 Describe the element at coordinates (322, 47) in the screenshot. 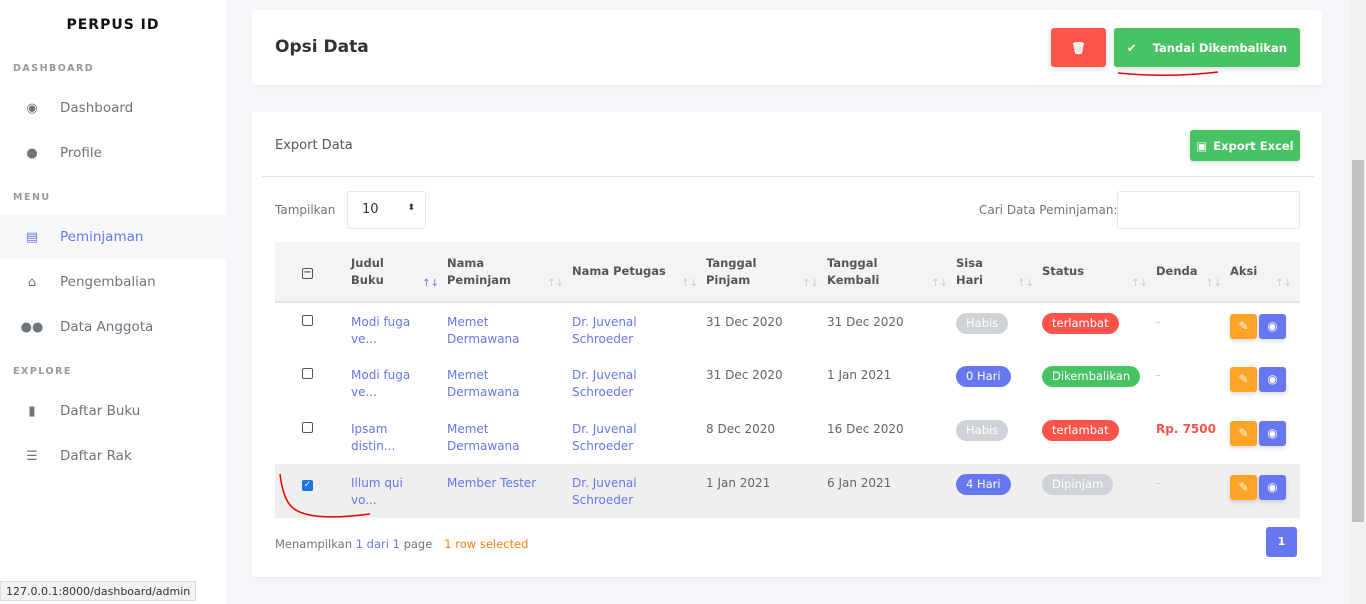

I see `page-title: Opsi Data` at that location.